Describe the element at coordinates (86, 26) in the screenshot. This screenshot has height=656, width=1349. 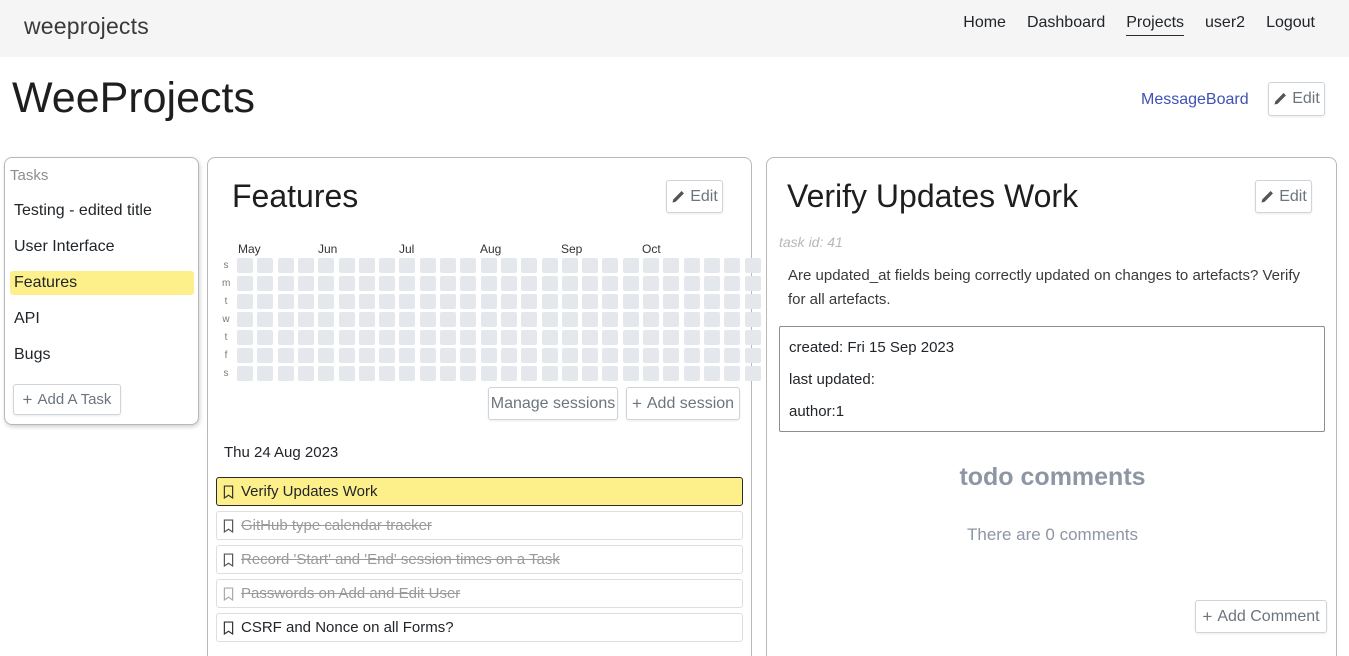
I see `brand-logo: weeprojects` at that location.